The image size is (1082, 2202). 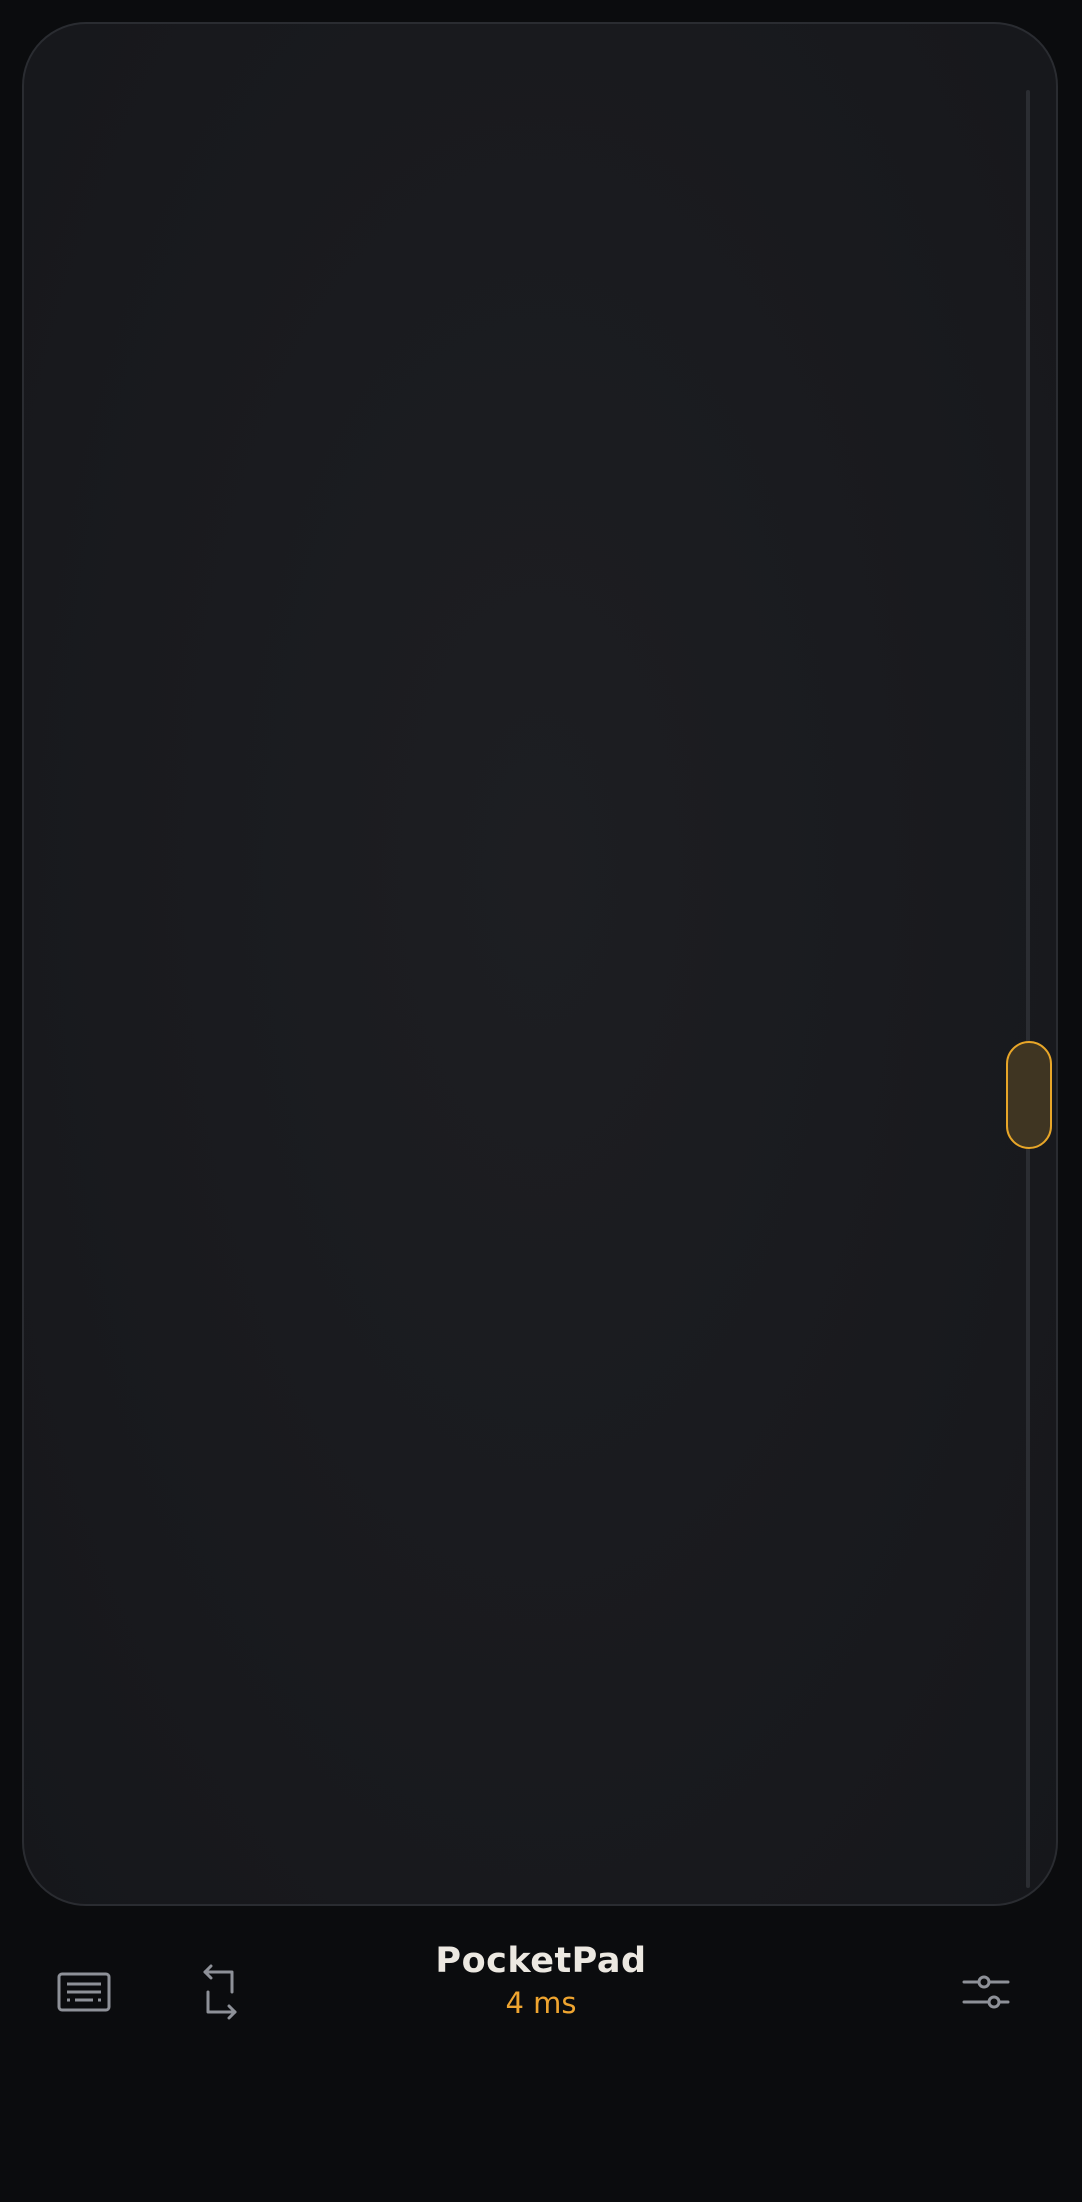 I want to click on settings-button, so click(x=986, y=1992).